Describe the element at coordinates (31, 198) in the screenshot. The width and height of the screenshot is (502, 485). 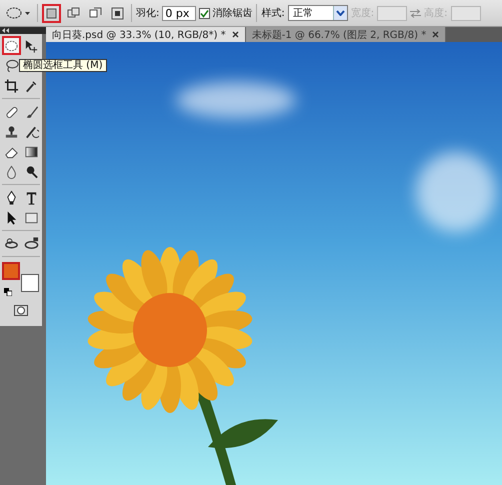
I see `type-tool-icon` at that location.